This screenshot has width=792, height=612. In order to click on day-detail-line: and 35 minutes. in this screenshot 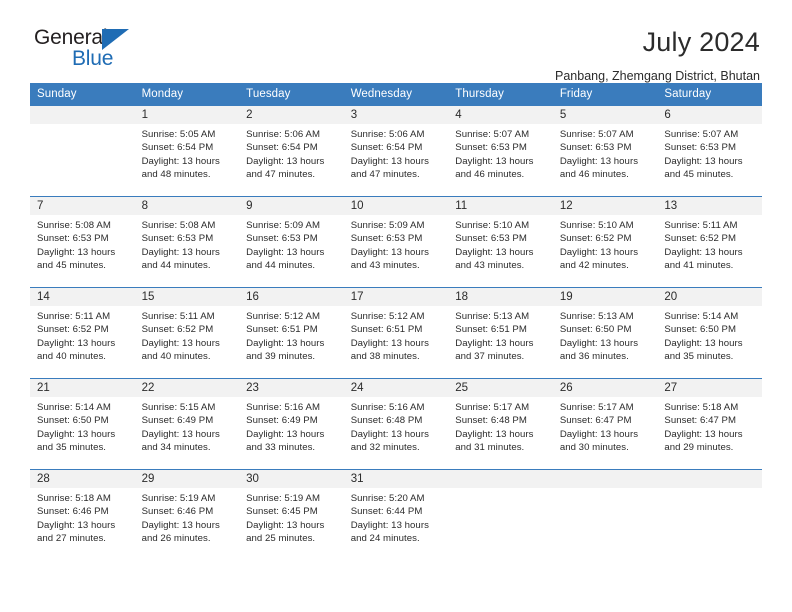, I will do `click(72, 447)`.